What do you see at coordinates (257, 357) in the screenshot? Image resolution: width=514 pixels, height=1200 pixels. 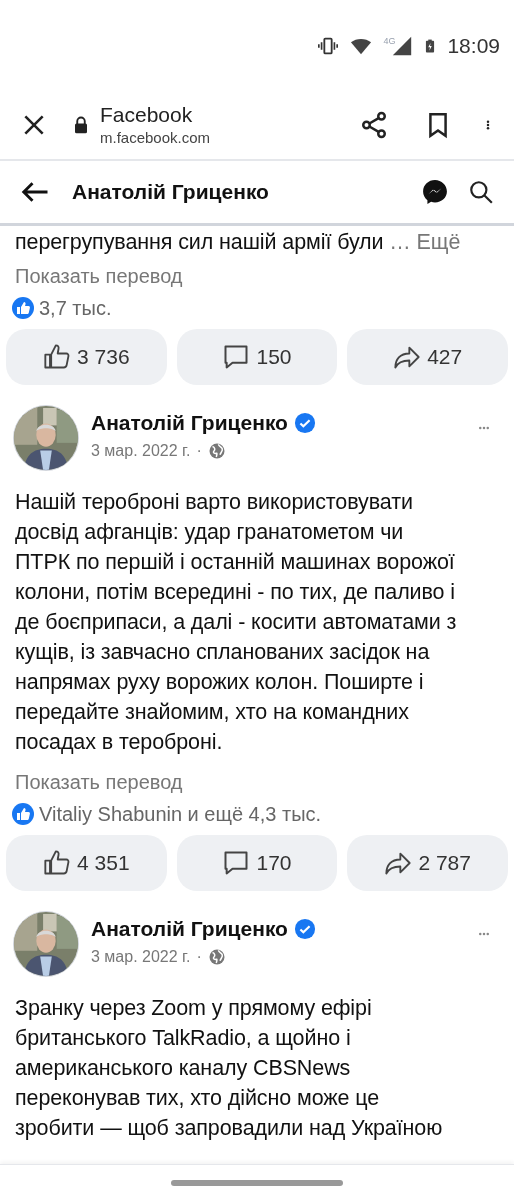 I see `comment-button: 150` at bounding box center [257, 357].